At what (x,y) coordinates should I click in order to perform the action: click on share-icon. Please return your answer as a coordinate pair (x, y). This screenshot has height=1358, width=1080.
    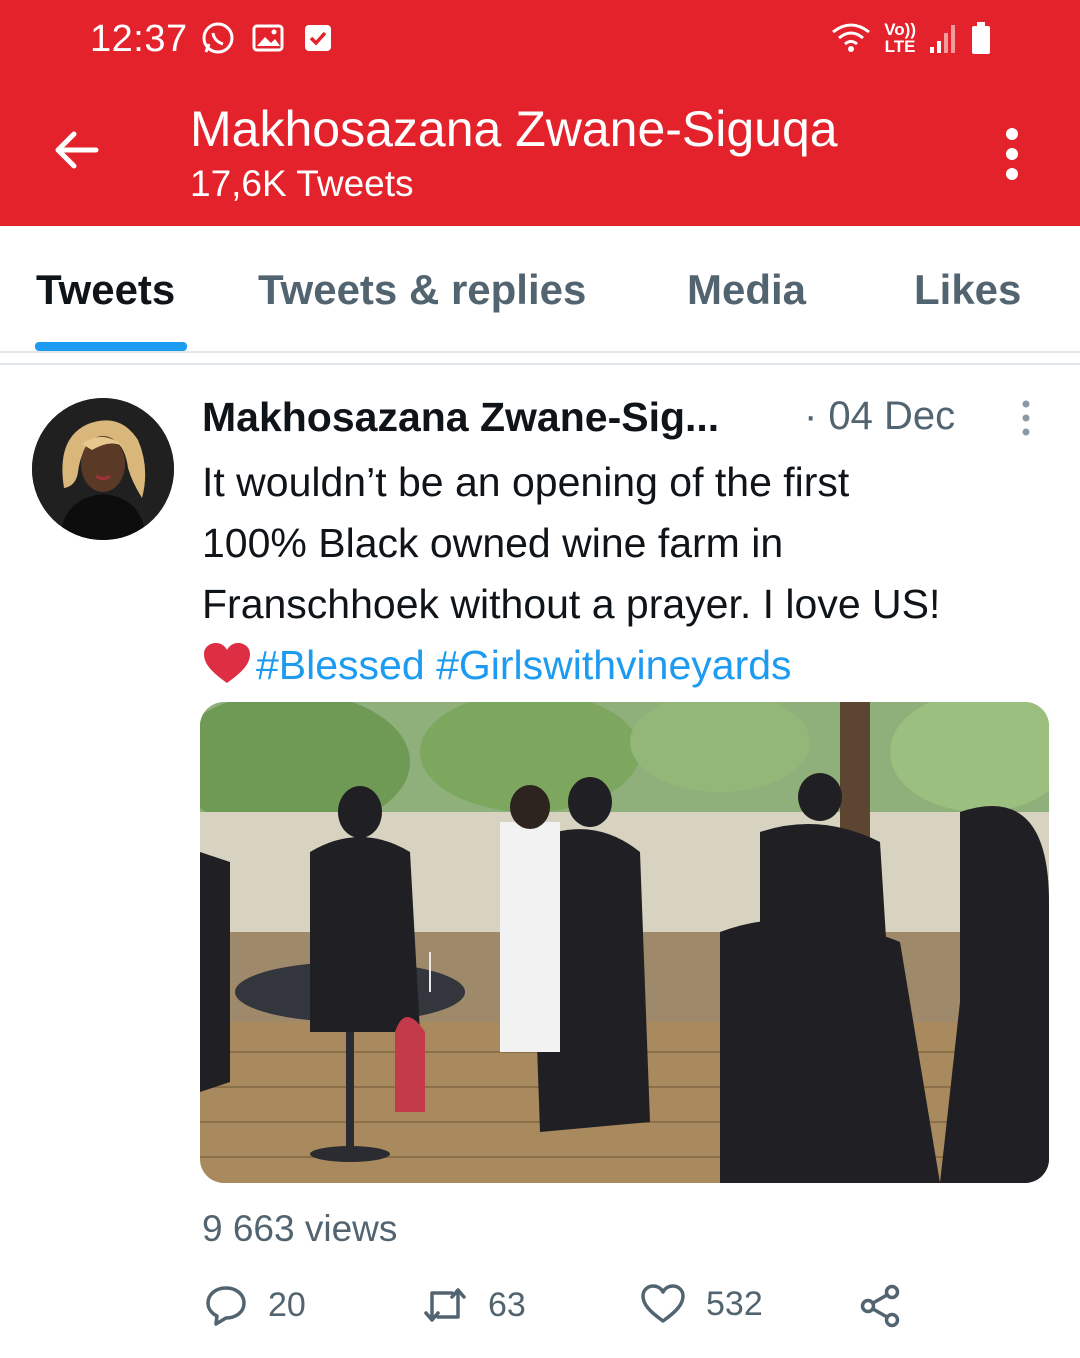
    Looking at the image, I should click on (880, 1306).